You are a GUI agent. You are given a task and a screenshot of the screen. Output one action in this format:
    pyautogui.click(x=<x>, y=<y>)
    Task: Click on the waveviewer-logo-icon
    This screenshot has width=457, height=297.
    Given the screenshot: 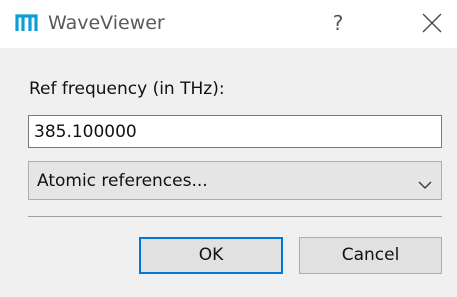 What is the action you would take?
    pyautogui.click(x=26, y=23)
    